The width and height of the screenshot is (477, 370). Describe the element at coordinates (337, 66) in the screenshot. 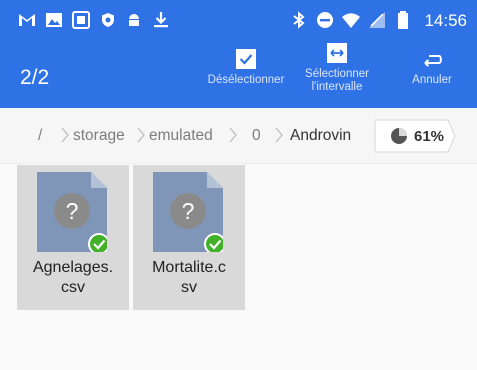

I see `select-range-button: Sélectionner l'intervalle` at that location.